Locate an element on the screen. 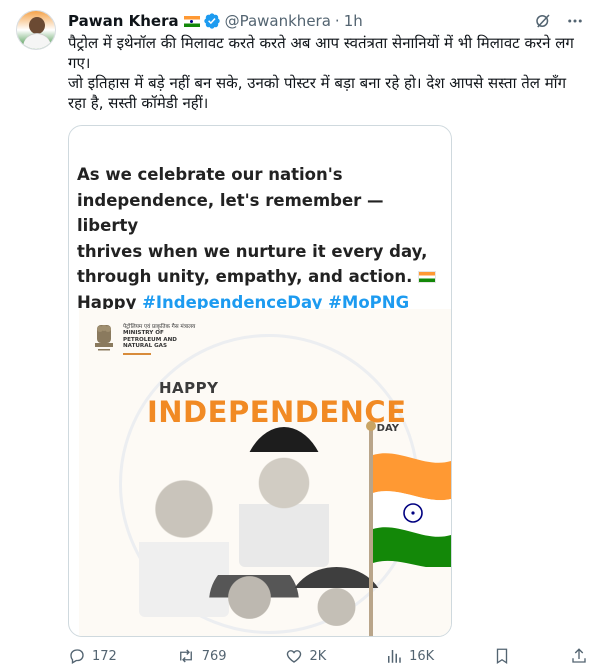 The width and height of the screenshot is (600, 670). national-emblem-icon is located at coordinates (104, 338).